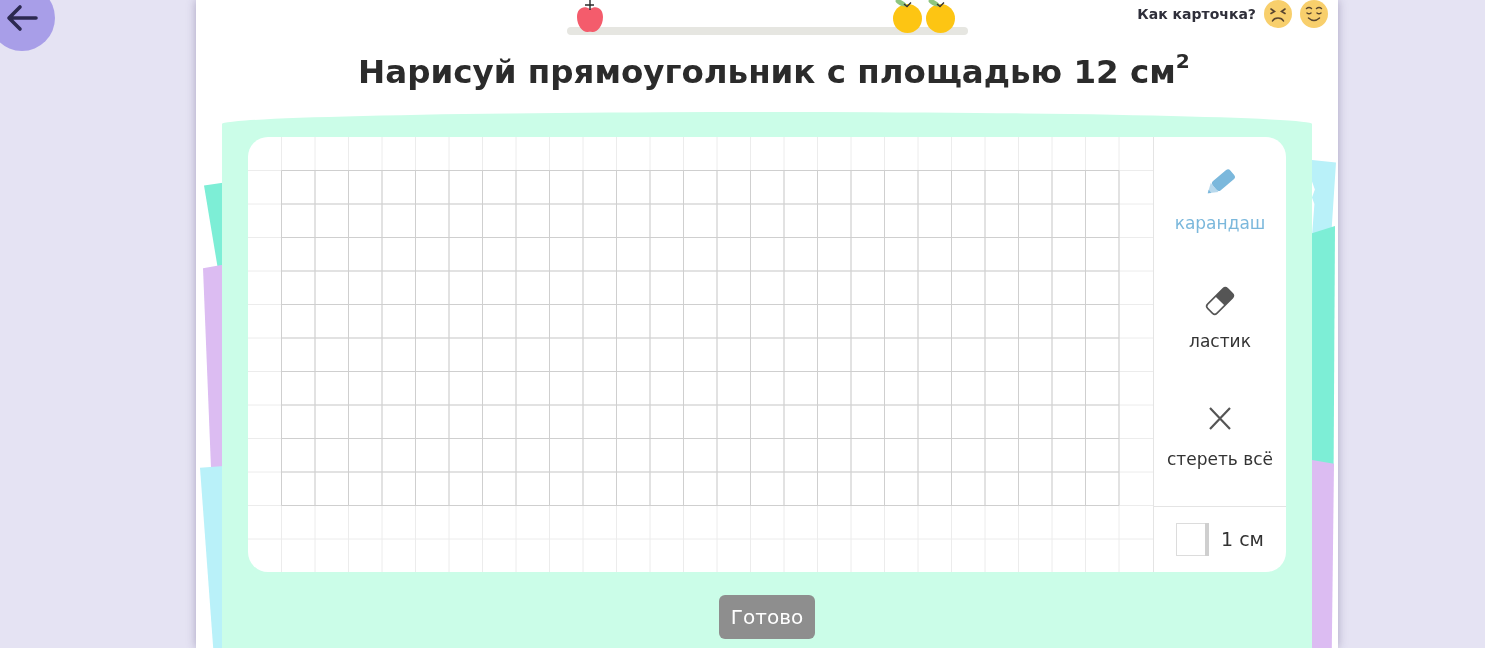 The height and width of the screenshot is (648, 1485). Describe the element at coordinates (1196, 14) in the screenshot. I see `feedback-question: Как карточка?` at that location.